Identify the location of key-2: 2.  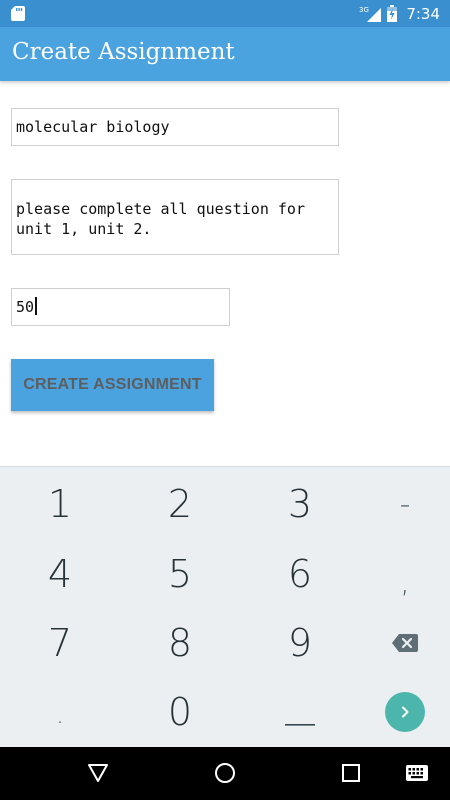
(180, 504).